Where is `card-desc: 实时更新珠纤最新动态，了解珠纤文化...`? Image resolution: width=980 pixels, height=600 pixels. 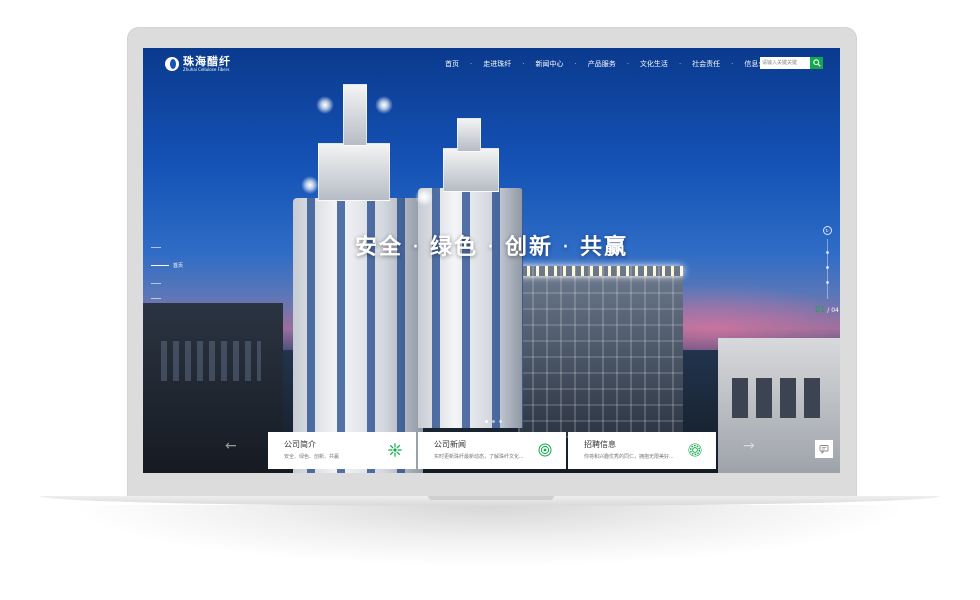
card-desc: 实时更新珠纤最新动态，了解珠纤文化... is located at coordinates (479, 457).